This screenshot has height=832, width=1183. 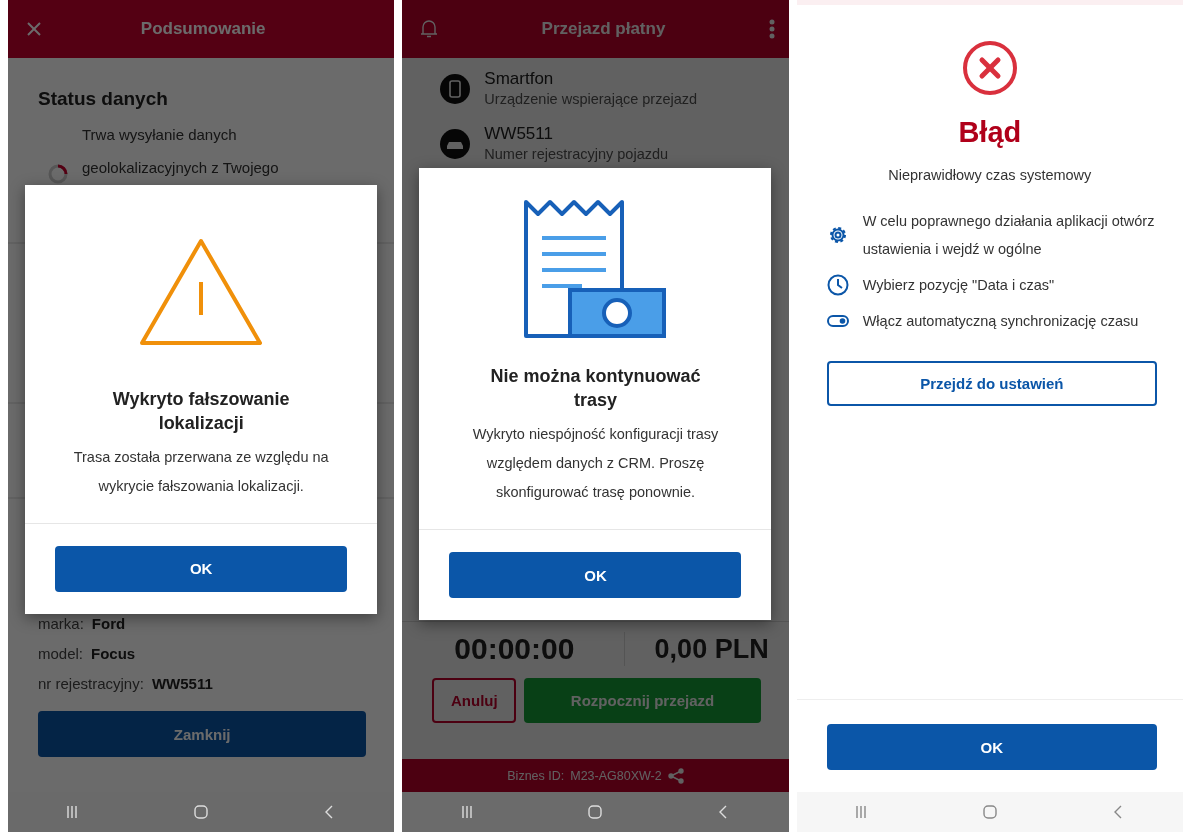 I want to click on error-title: Błąd, so click(x=990, y=132).